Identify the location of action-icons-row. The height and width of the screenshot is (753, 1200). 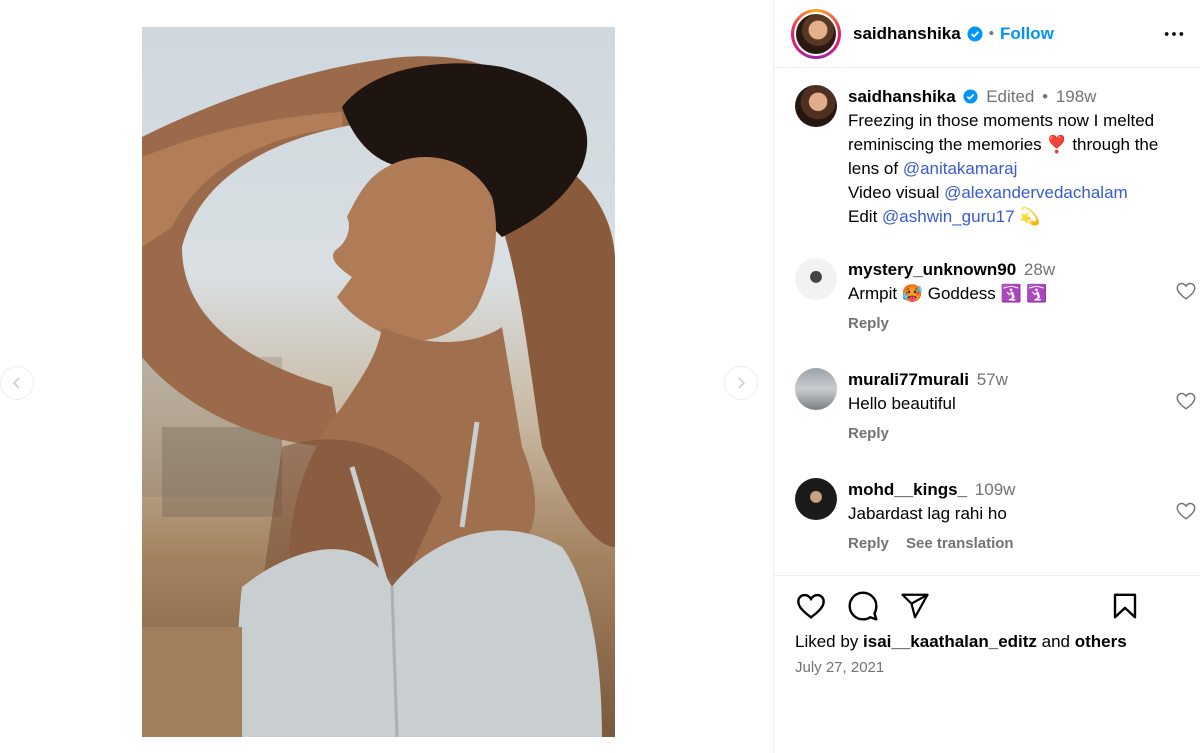
(863, 606).